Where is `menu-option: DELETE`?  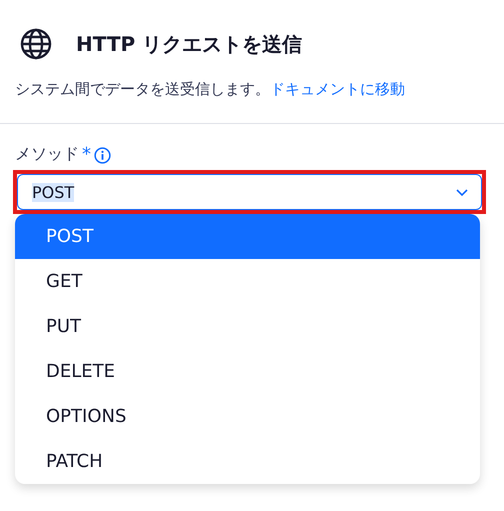
menu-option: DELETE is located at coordinates (247, 371).